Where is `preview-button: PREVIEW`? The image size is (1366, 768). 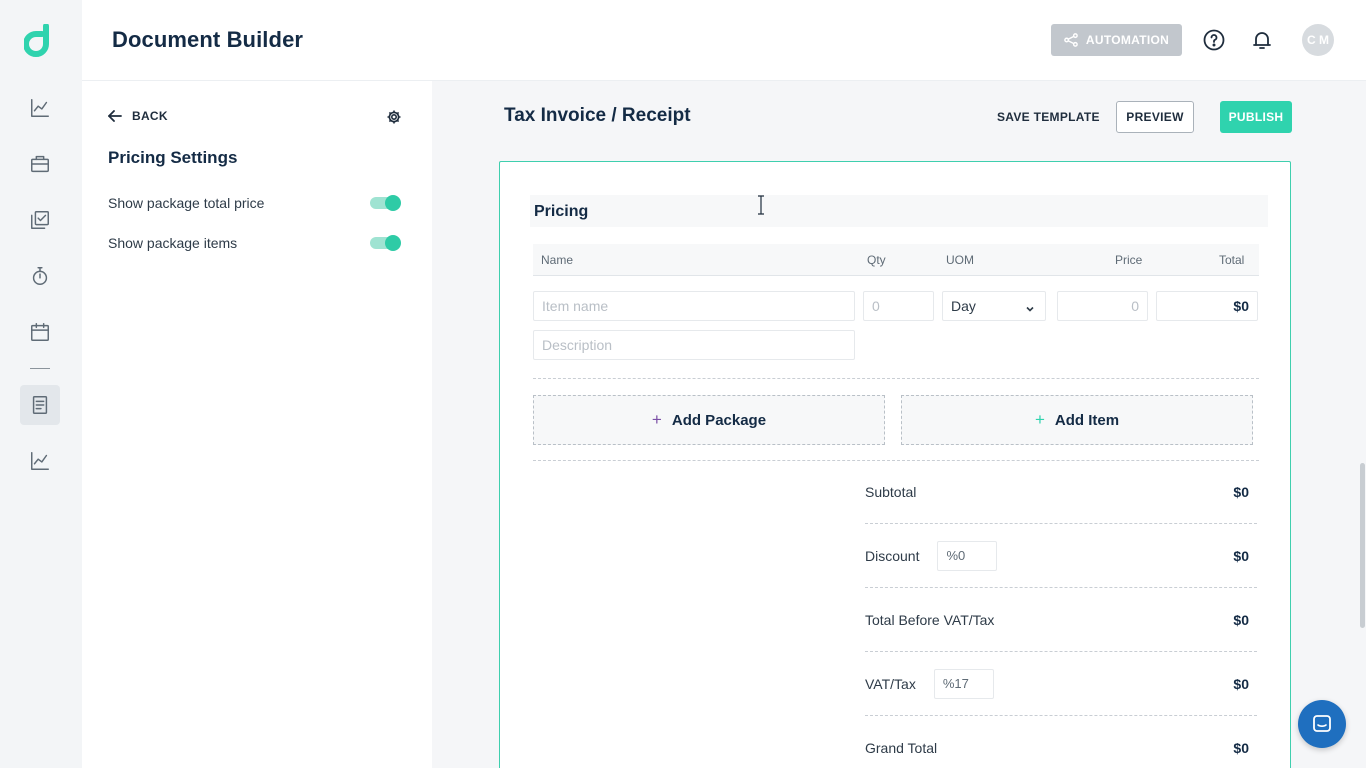 preview-button: PREVIEW is located at coordinates (1155, 117).